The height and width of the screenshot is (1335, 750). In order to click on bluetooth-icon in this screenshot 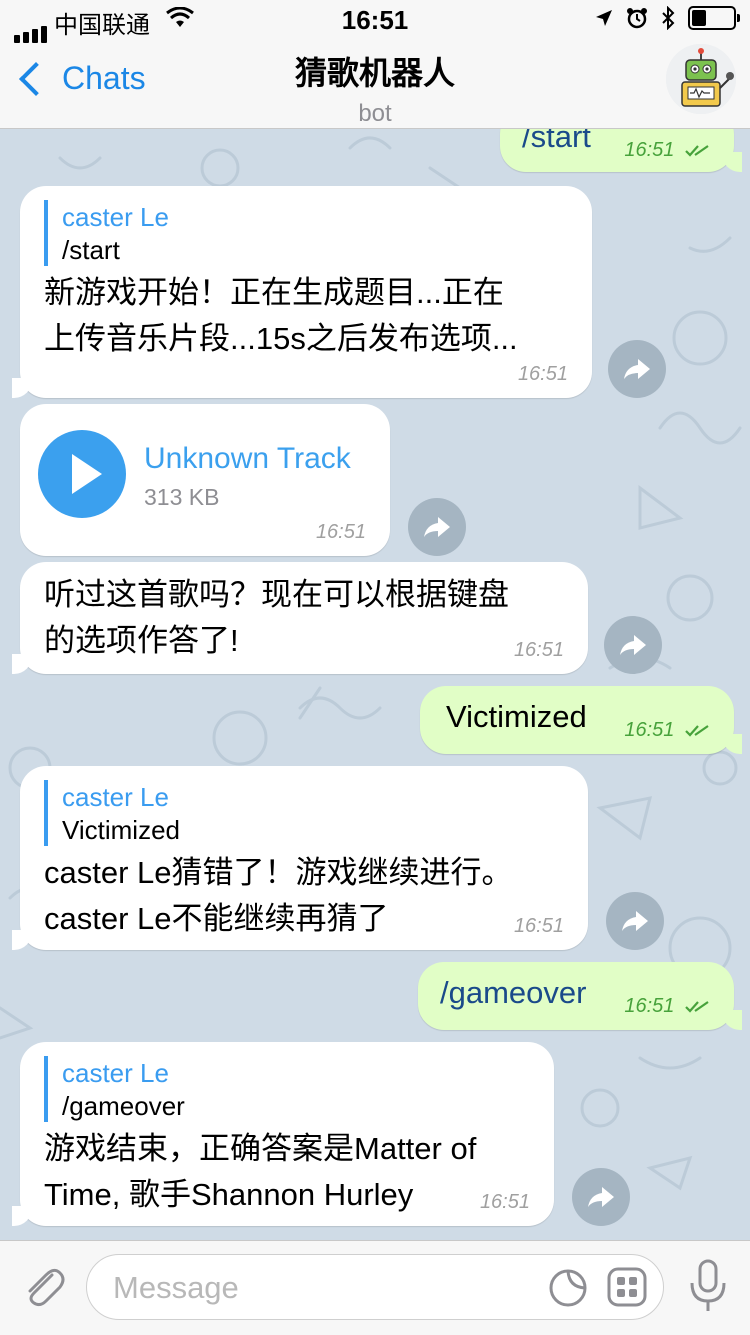, I will do `click(668, 18)`.